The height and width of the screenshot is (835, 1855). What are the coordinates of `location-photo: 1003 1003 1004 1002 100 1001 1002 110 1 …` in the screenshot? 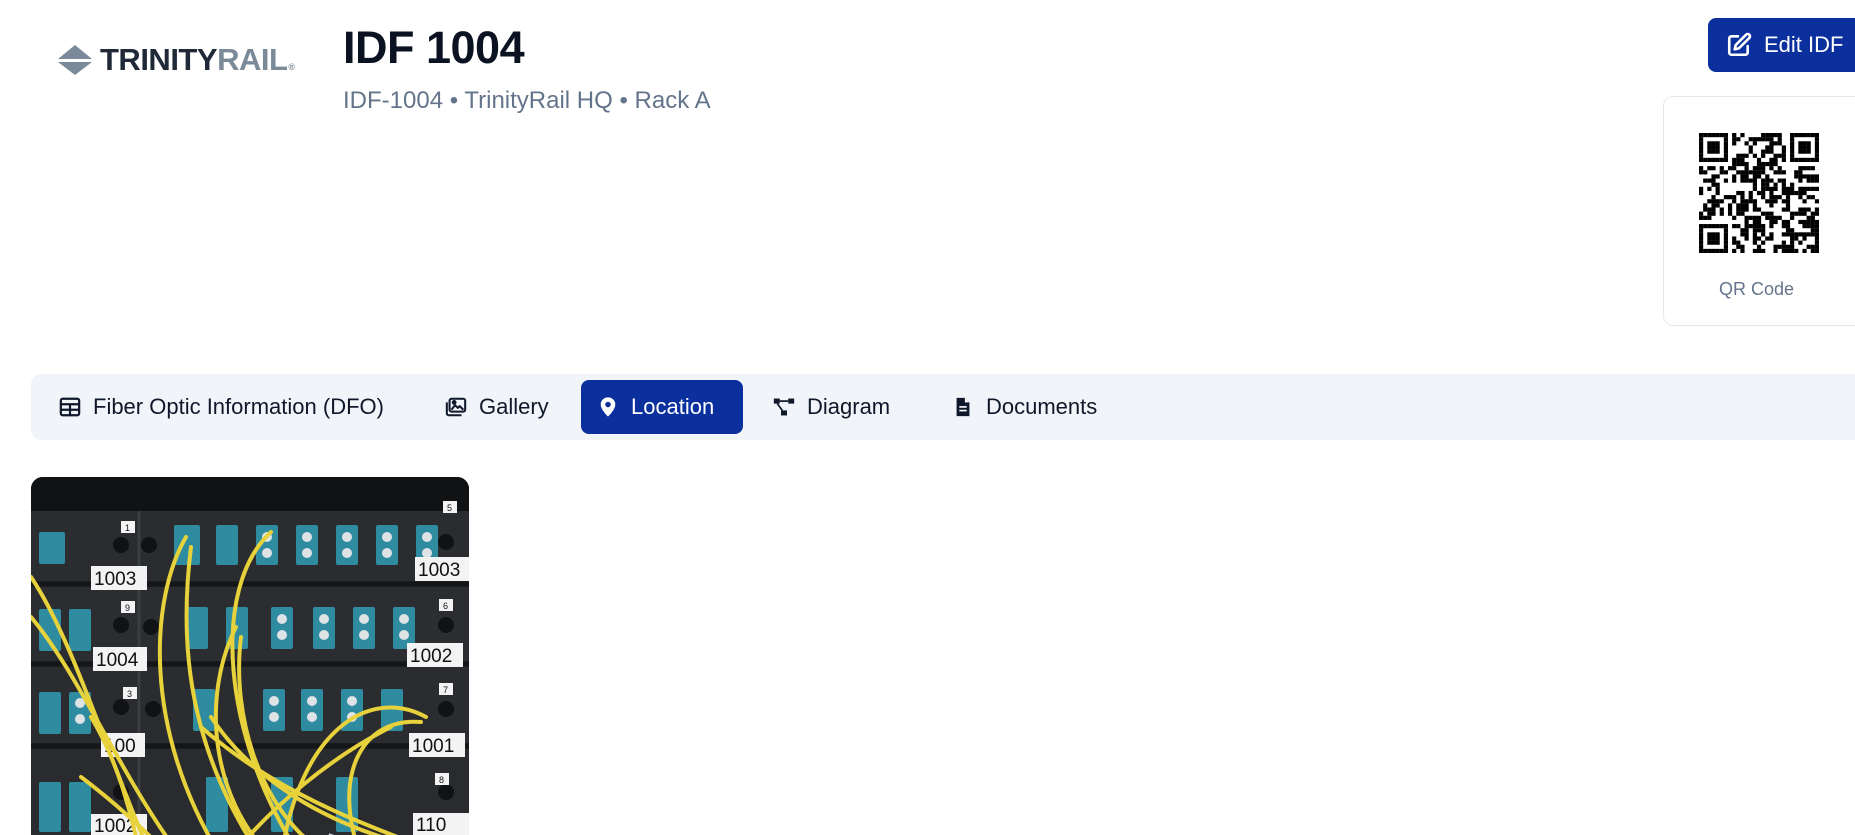 It's located at (250, 656).